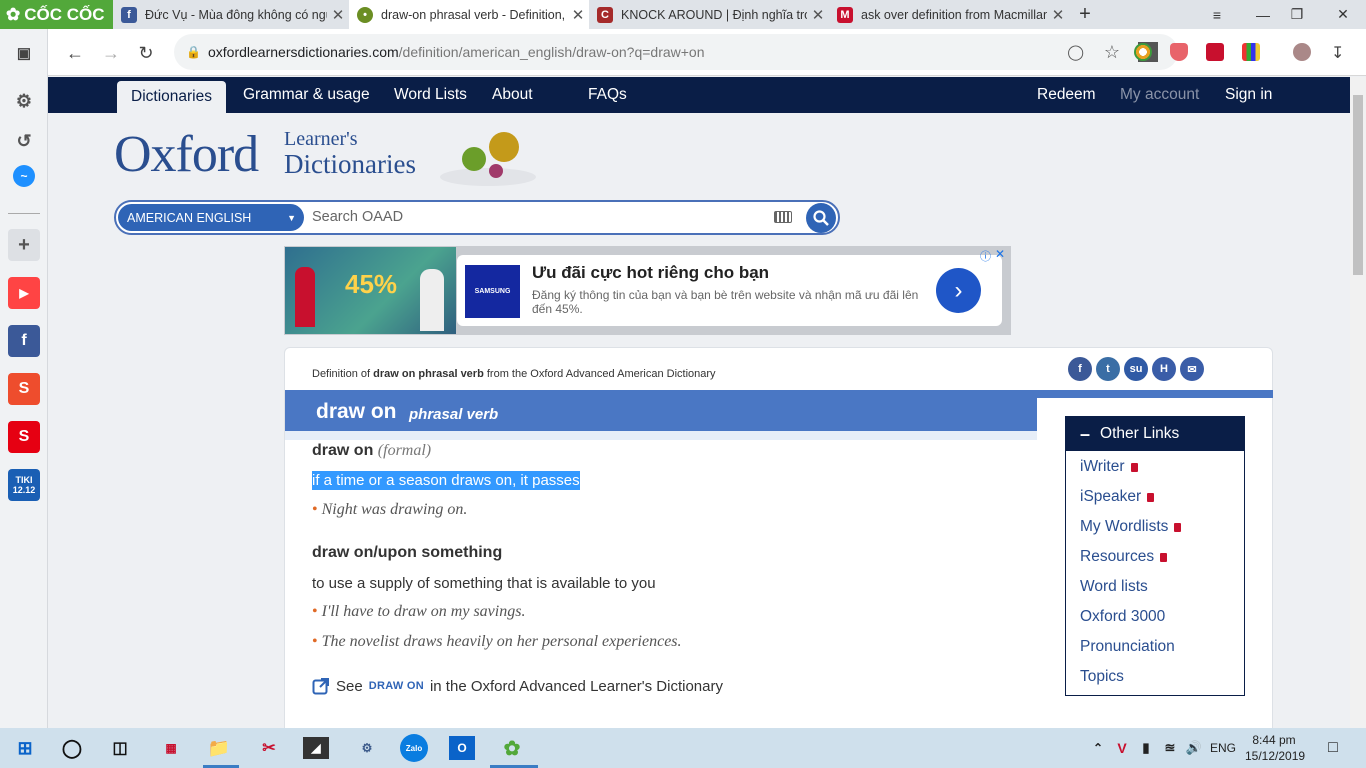 This screenshot has height=768, width=1366. What do you see at coordinates (1248, 95) in the screenshot?
I see `nav-sign-in: Sign in` at bounding box center [1248, 95].